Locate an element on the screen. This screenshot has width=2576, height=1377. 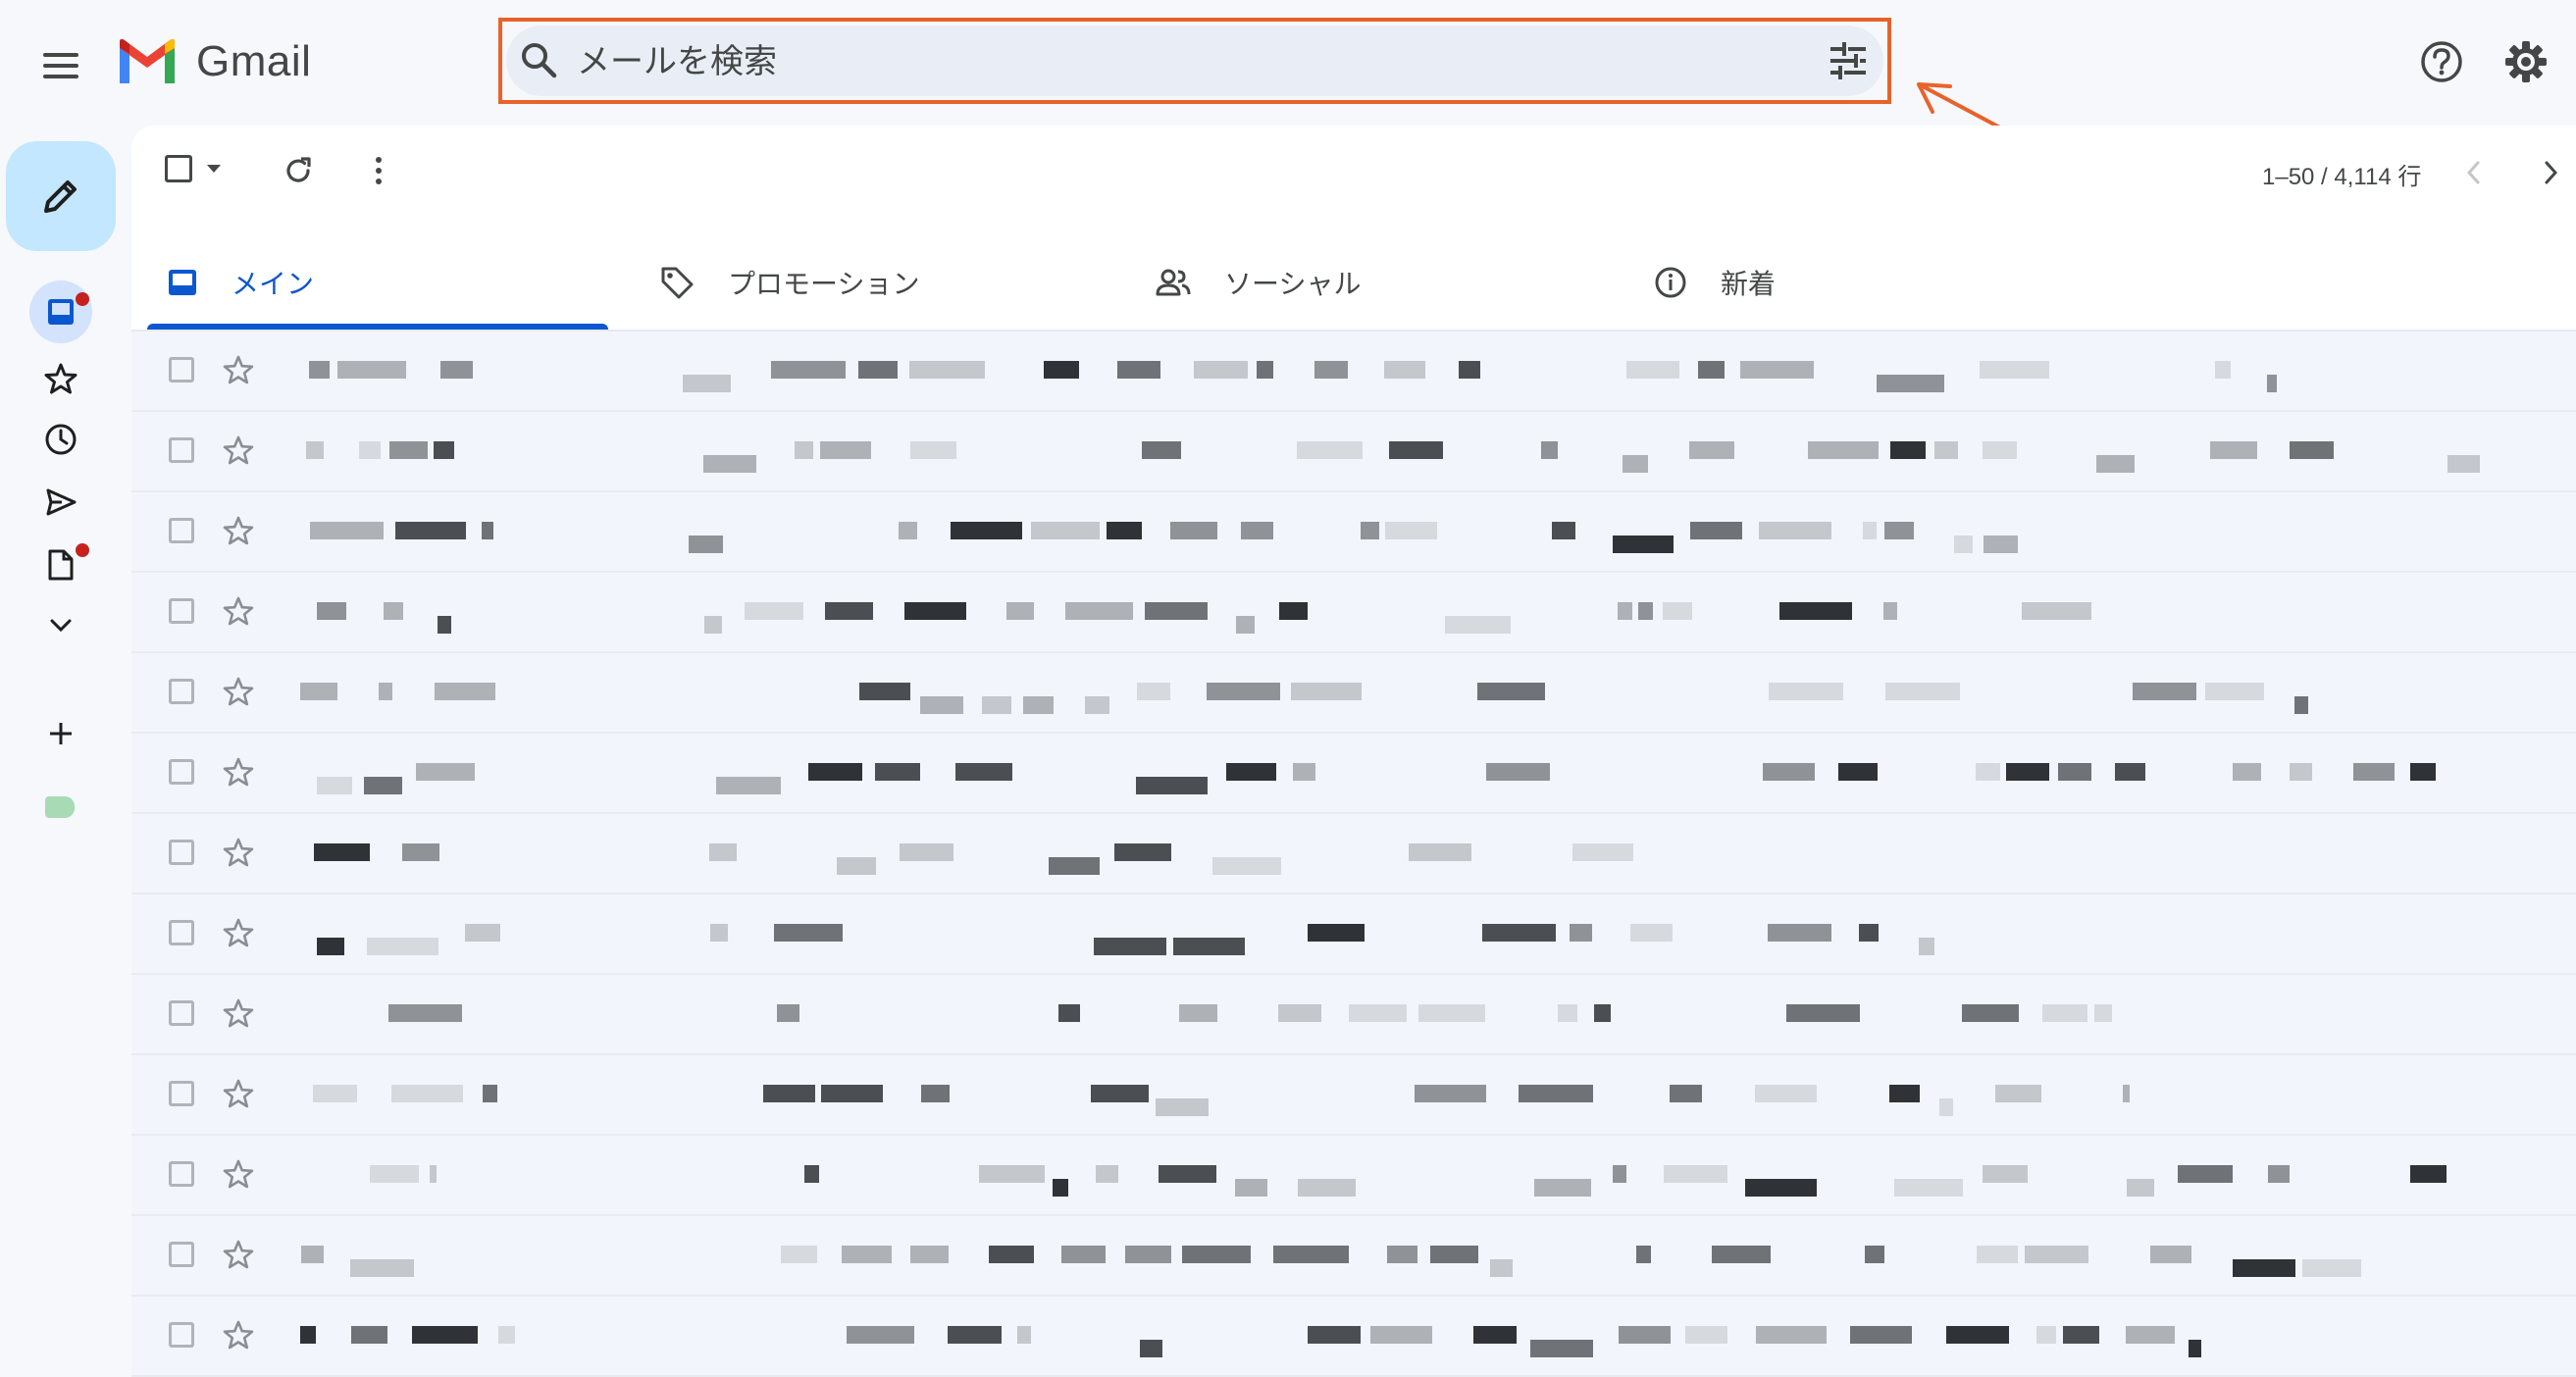
sidebar-item-more is located at coordinates (60, 625).